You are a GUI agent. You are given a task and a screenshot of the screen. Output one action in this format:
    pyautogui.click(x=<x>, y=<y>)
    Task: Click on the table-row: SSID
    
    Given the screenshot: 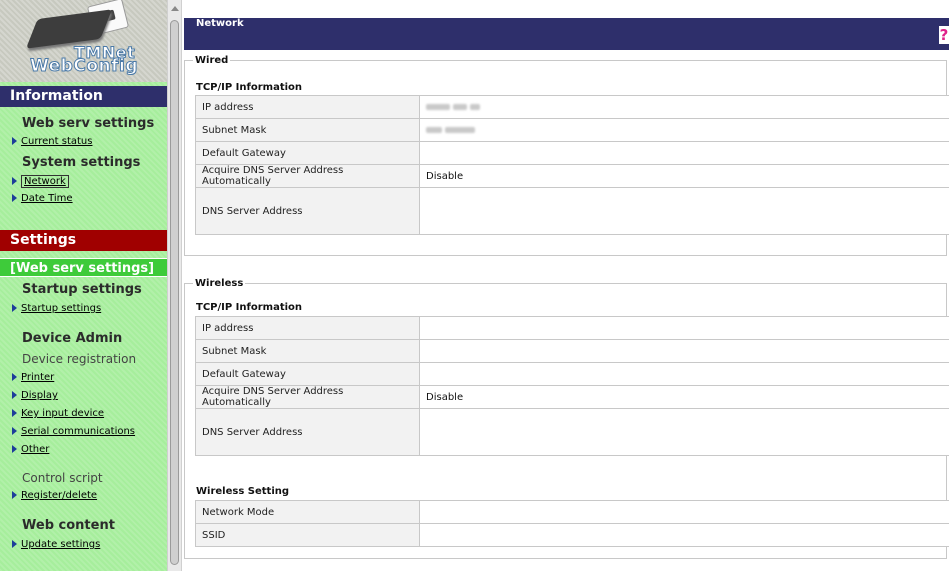 What is the action you would take?
    pyautogui.click(x=572, y=535)
    